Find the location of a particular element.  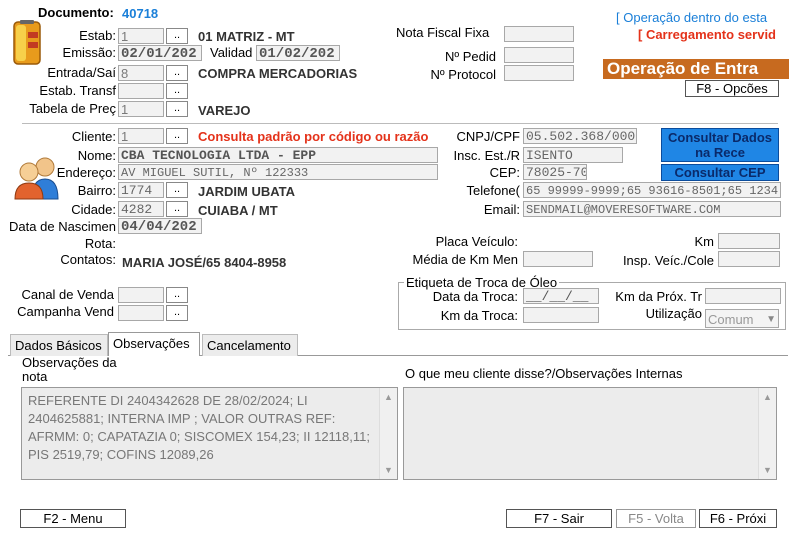

km-prox-label: Km da Próx. Tr is located at coordinates (658, 296).